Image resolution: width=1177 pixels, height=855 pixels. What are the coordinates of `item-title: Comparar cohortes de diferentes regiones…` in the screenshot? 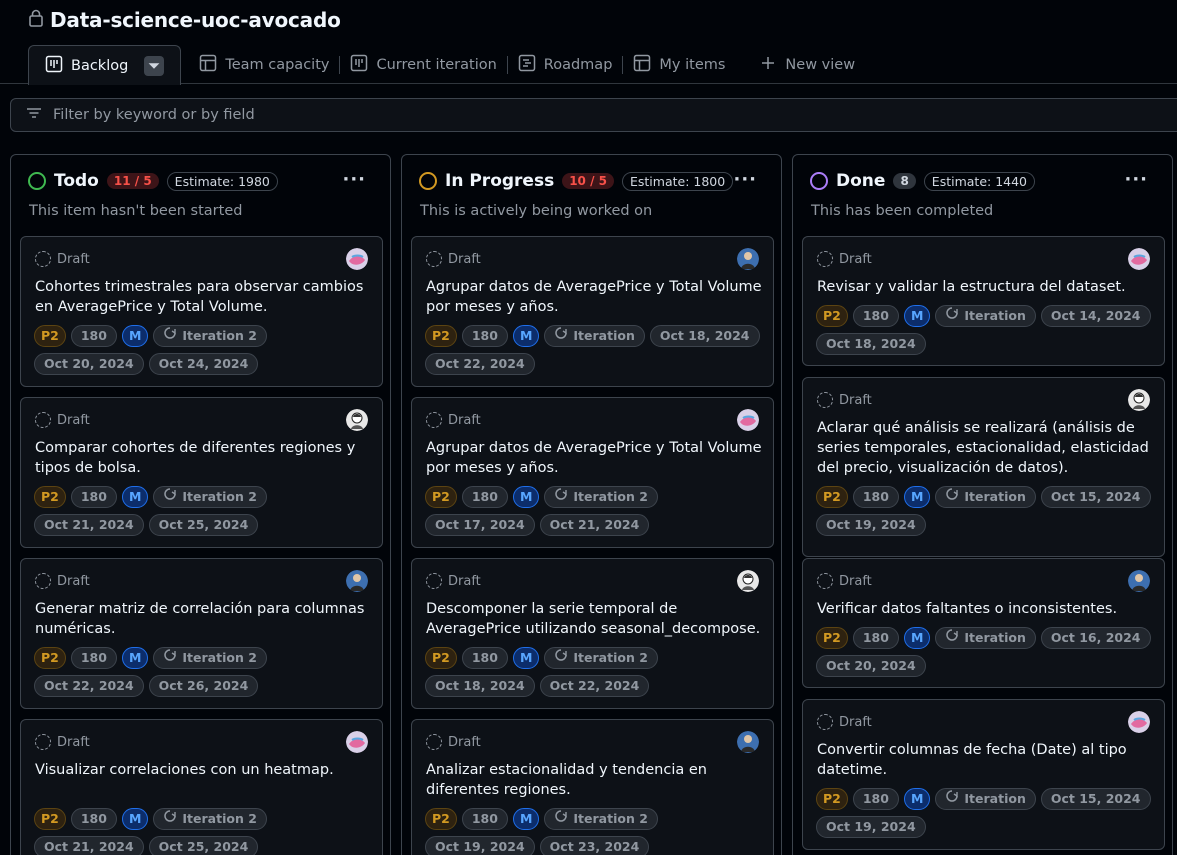 It's located at (203, 458).